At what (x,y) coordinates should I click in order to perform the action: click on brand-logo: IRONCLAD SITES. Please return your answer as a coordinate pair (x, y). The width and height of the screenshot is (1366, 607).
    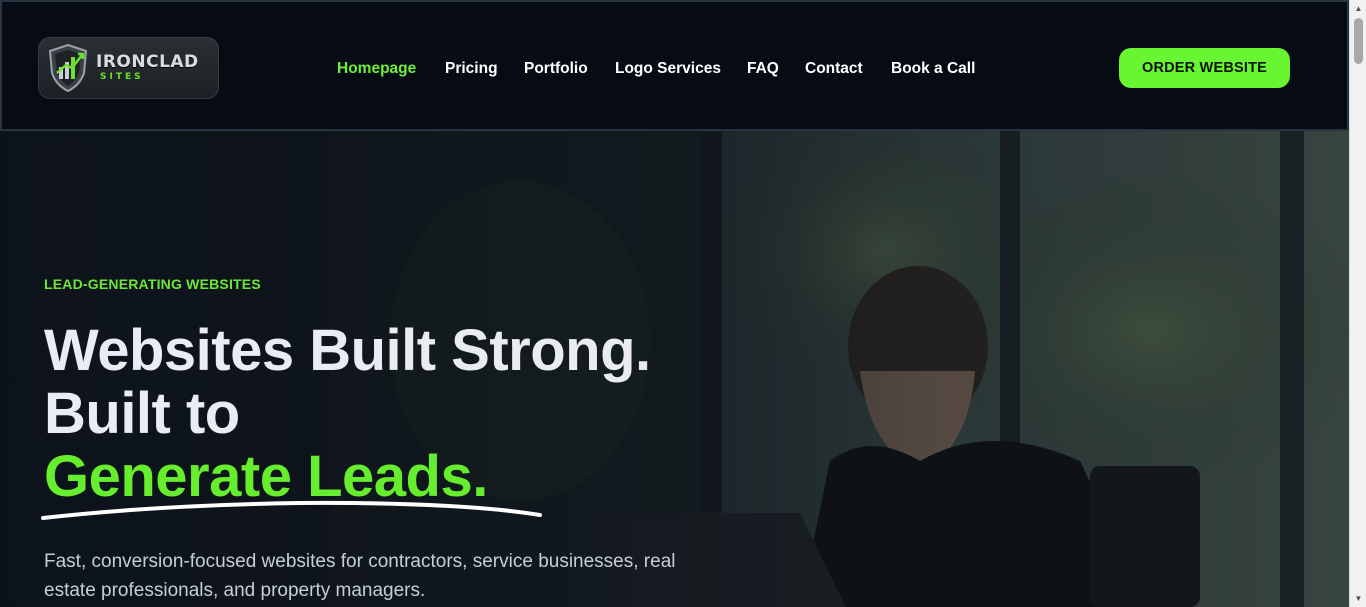
    Looking at the image, I should click on (128, 68).